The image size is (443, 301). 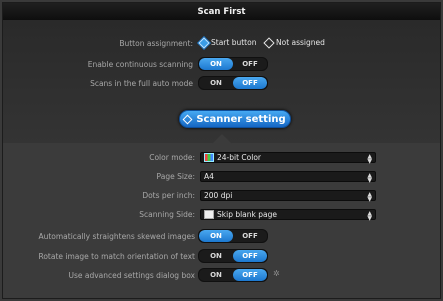 What do you see at coordinates (239, 157) in the screenshot?
I see `color-mode-value: 24-bit Color` at bounding box center [239, 157].